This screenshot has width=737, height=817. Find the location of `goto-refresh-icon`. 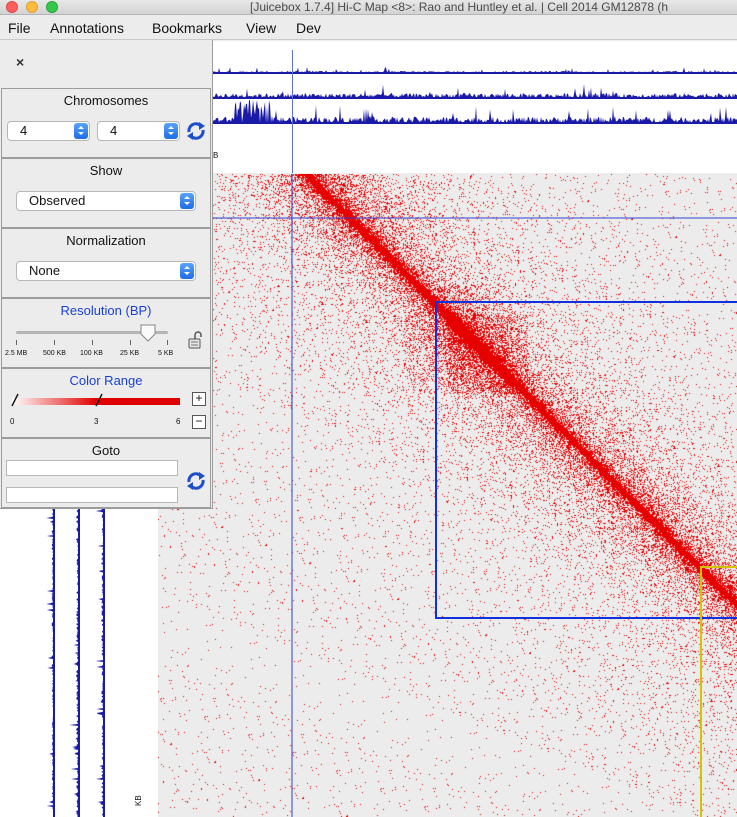

goto-refresh-icon is located at coordinates (196, 481).